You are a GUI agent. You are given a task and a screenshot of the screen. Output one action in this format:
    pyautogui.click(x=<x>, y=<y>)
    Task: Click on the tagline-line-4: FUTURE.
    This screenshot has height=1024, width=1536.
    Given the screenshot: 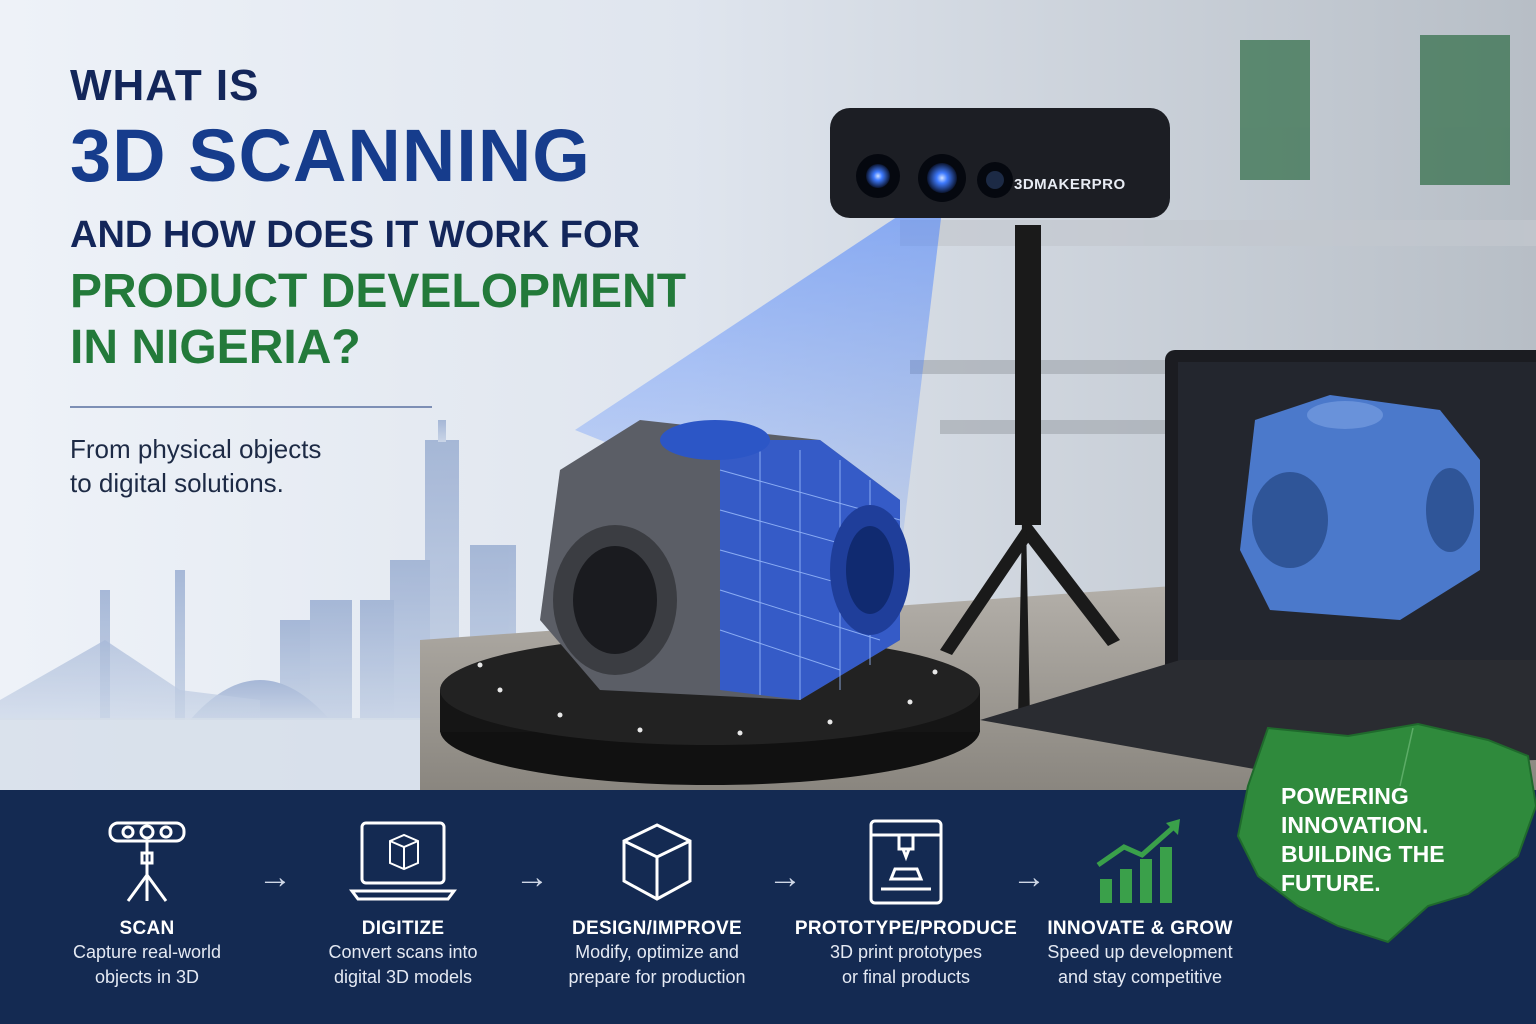 What is the action you would take?
    pyautogui.click(x=1331, y=883)
    